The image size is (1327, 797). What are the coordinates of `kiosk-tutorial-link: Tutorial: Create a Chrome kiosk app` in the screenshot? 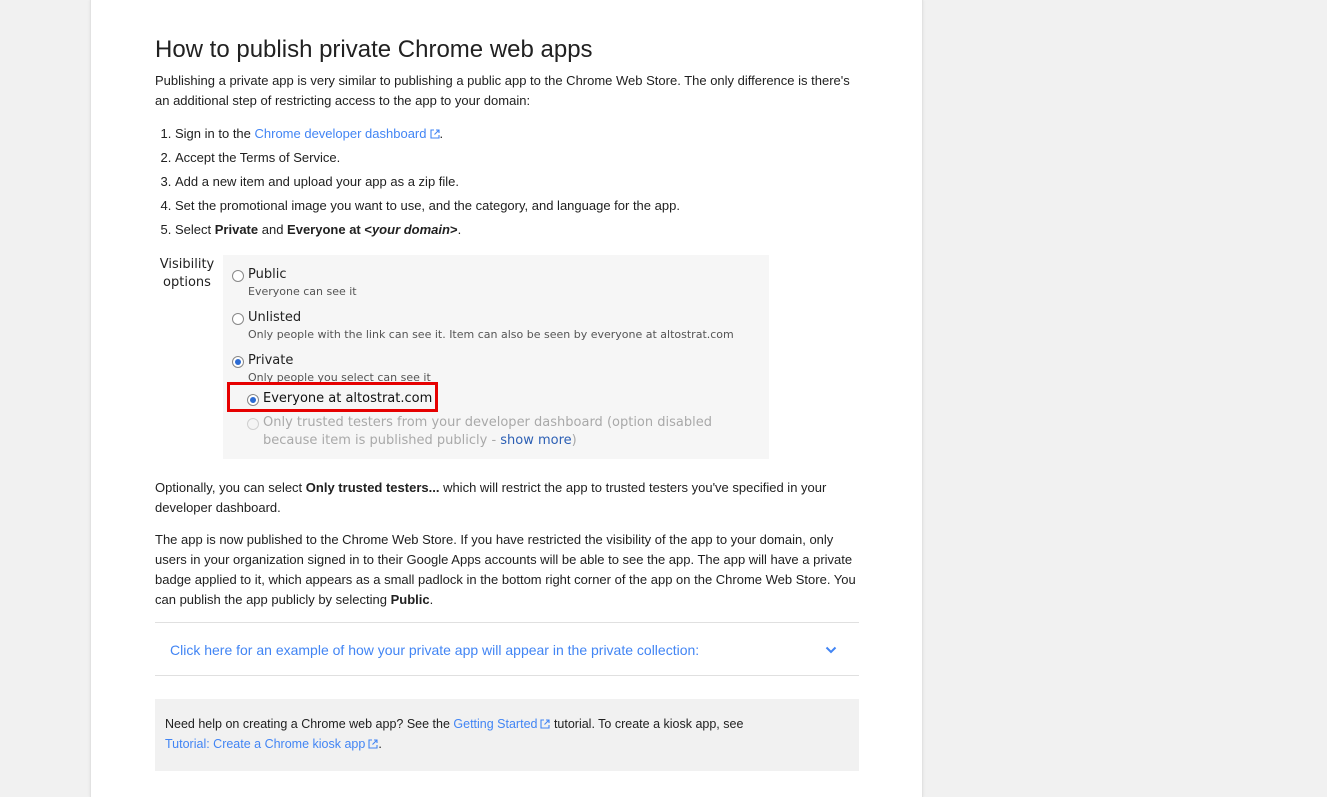 It's located at (271, 744).